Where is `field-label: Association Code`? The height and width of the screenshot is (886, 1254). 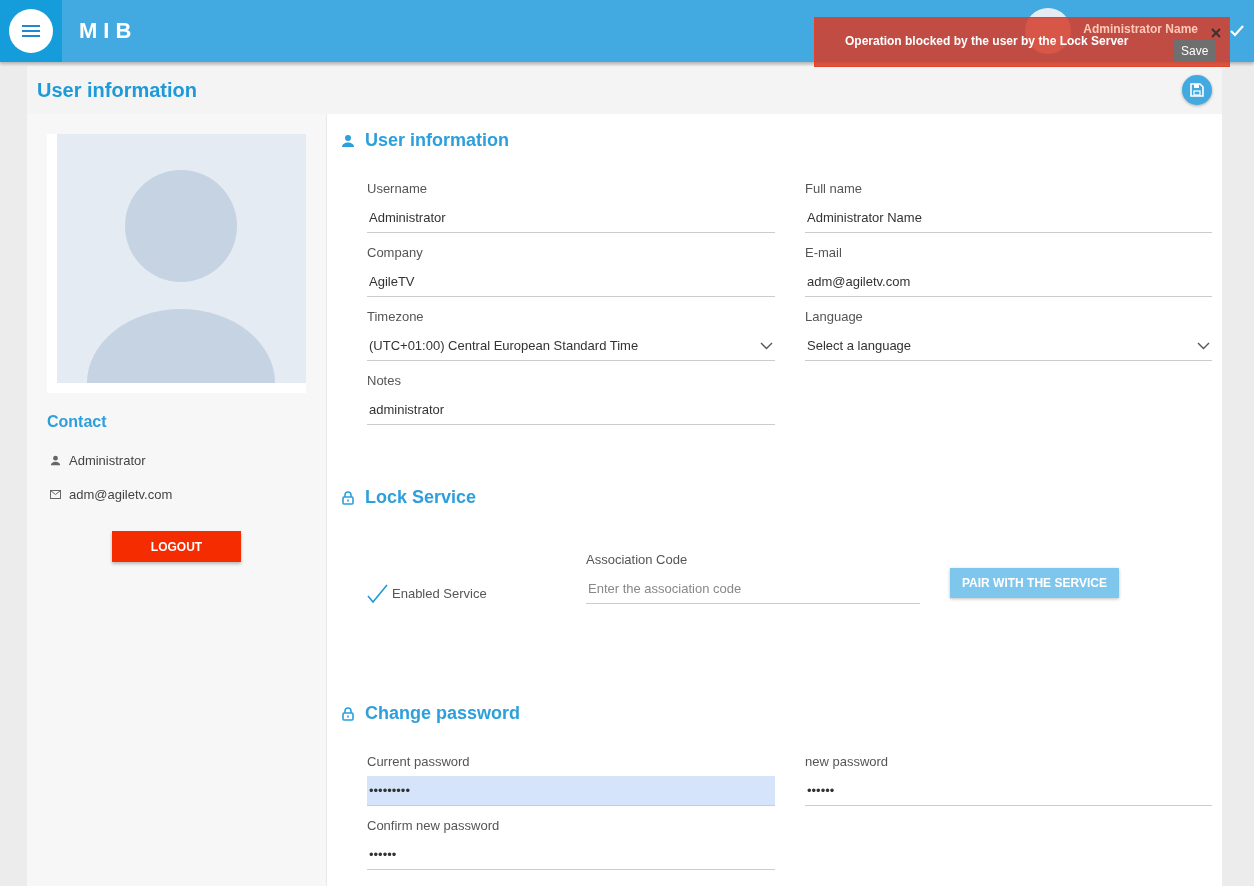
field-label: Association Code is located at coordinates (637, 560).